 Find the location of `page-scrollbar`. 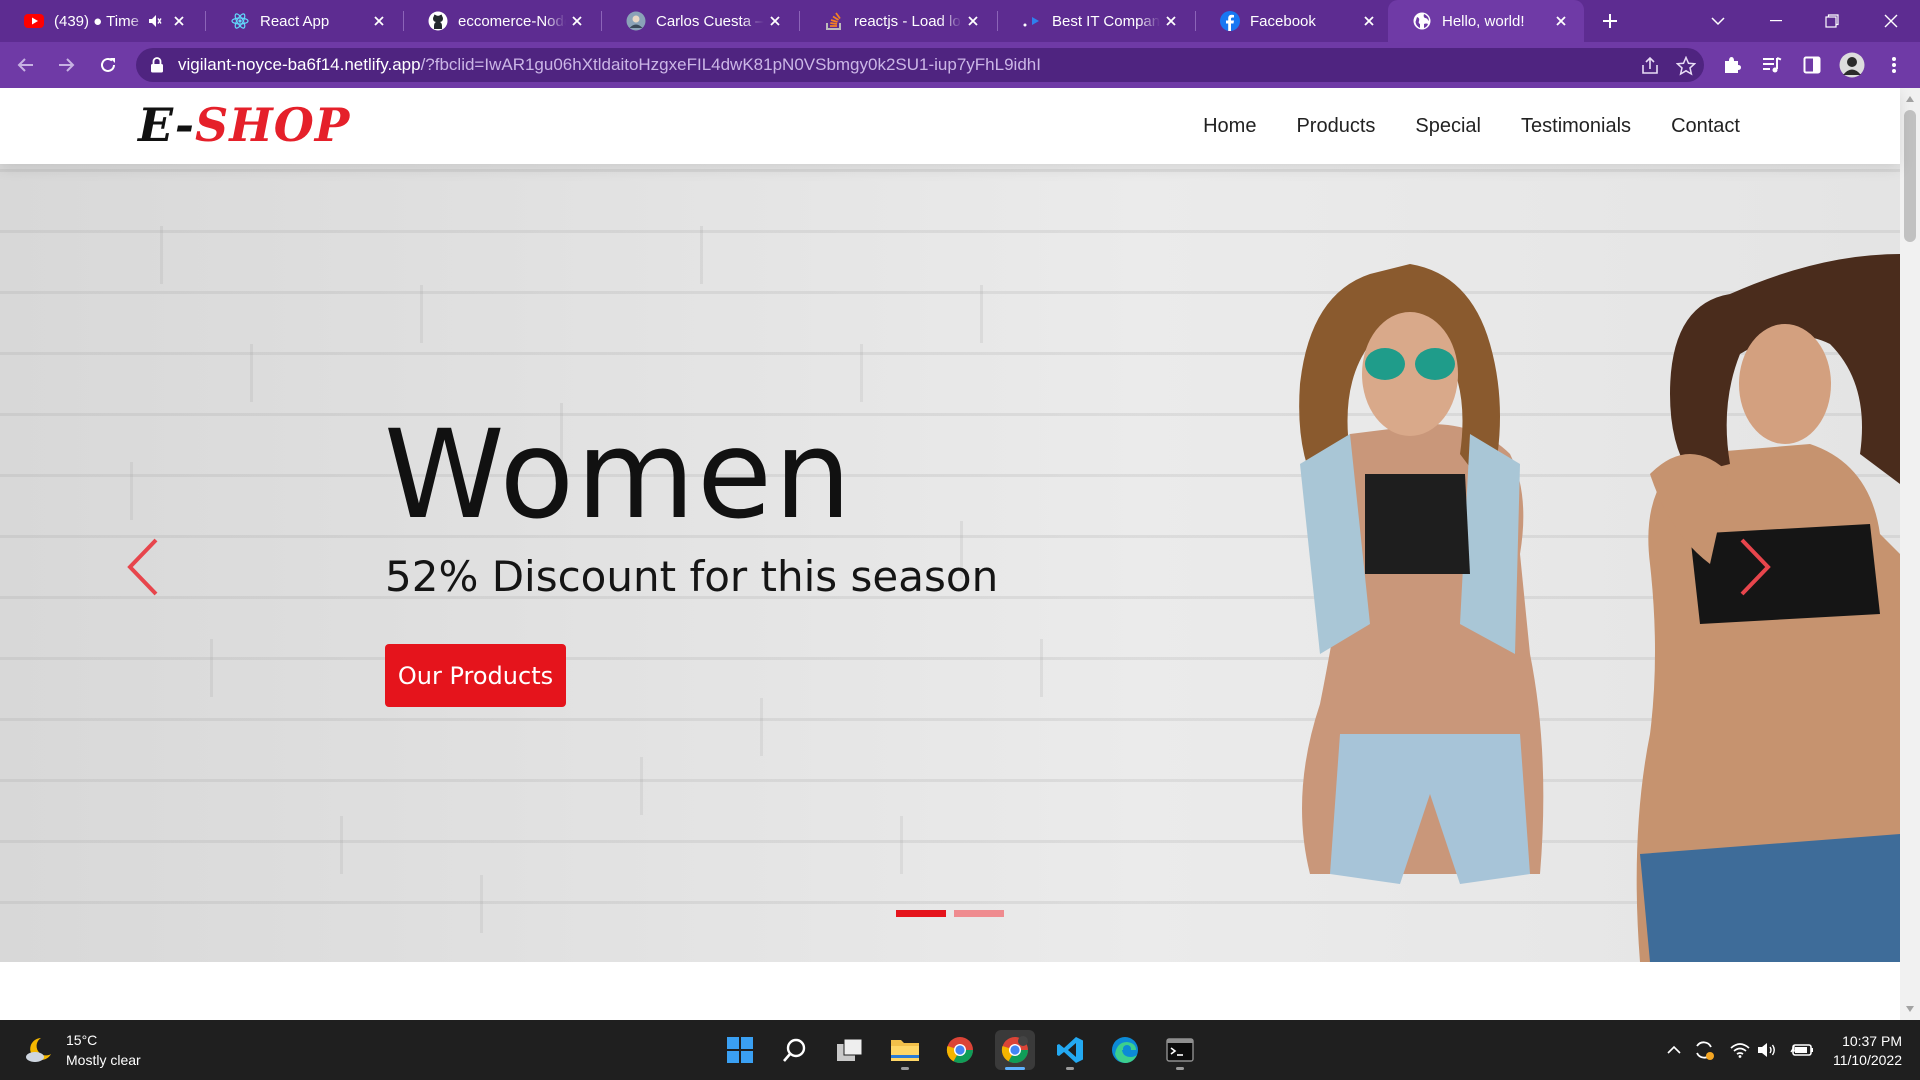

page-scrollbar is located at coordinates (1910, 554).